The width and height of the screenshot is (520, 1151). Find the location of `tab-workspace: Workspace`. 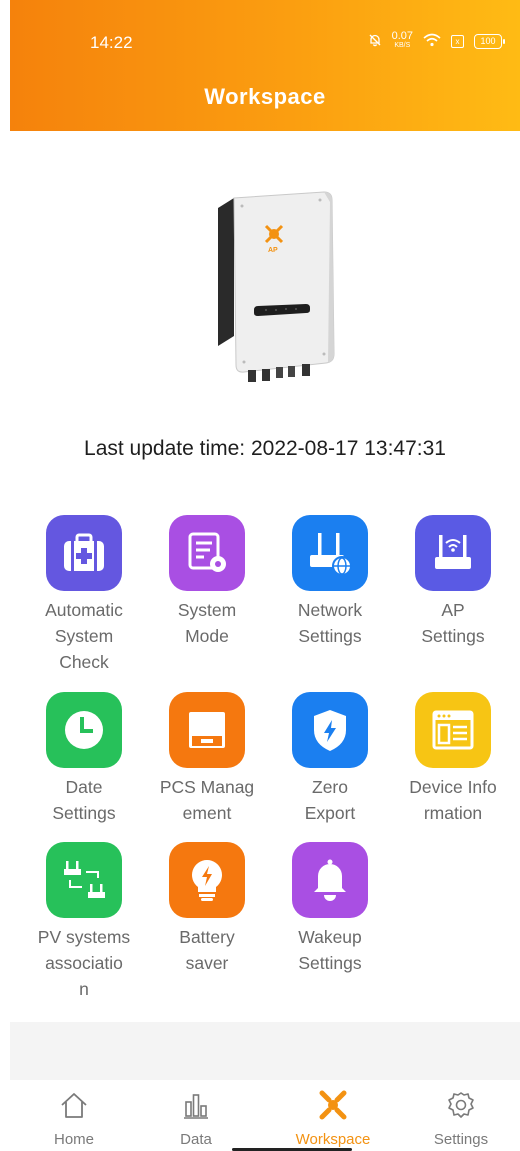

tab-workspace: Workspace is located at coordinates (333, 1119).